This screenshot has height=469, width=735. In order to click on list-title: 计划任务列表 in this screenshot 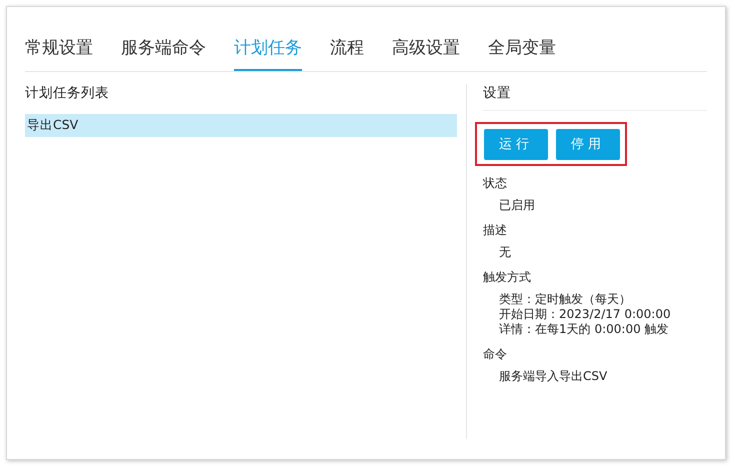, I will do `click(67, 93)`.